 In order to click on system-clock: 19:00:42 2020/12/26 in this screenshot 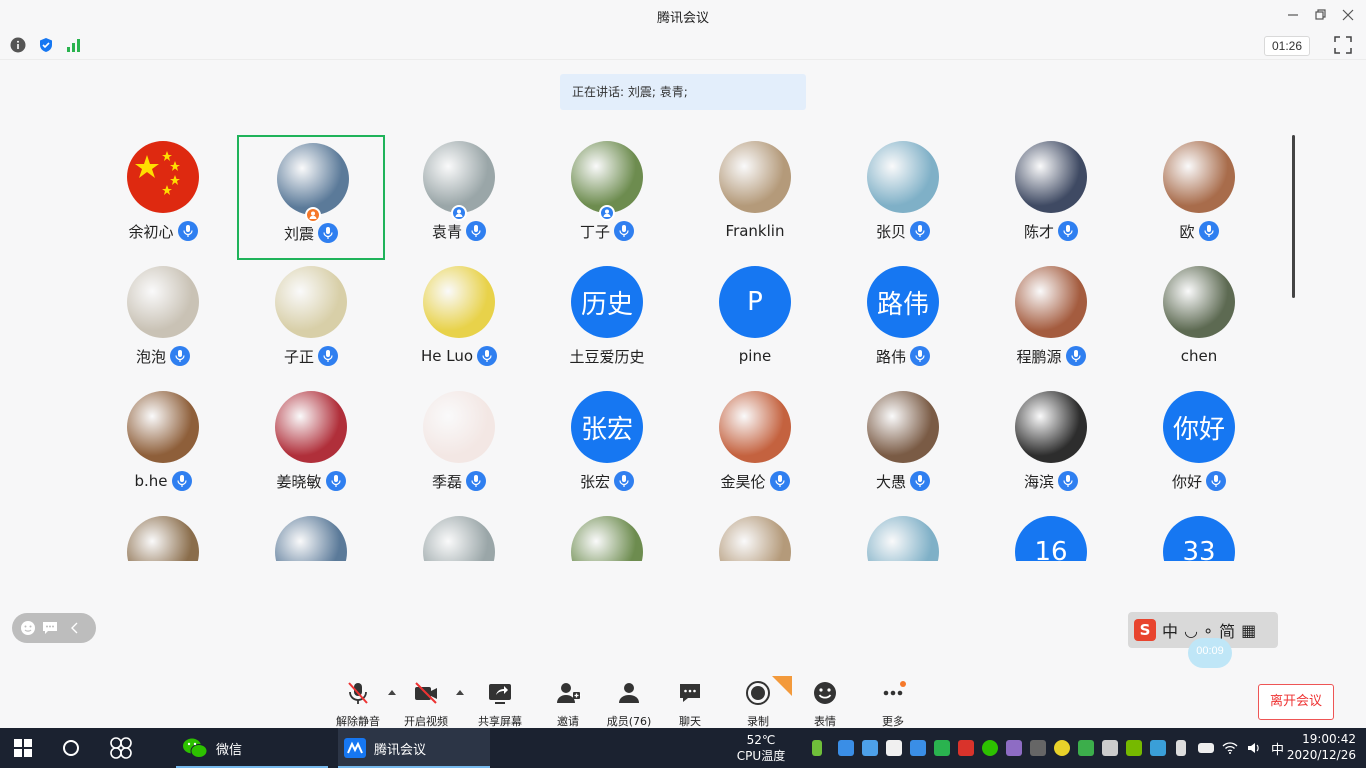, I will do `click(1321, 747)`.